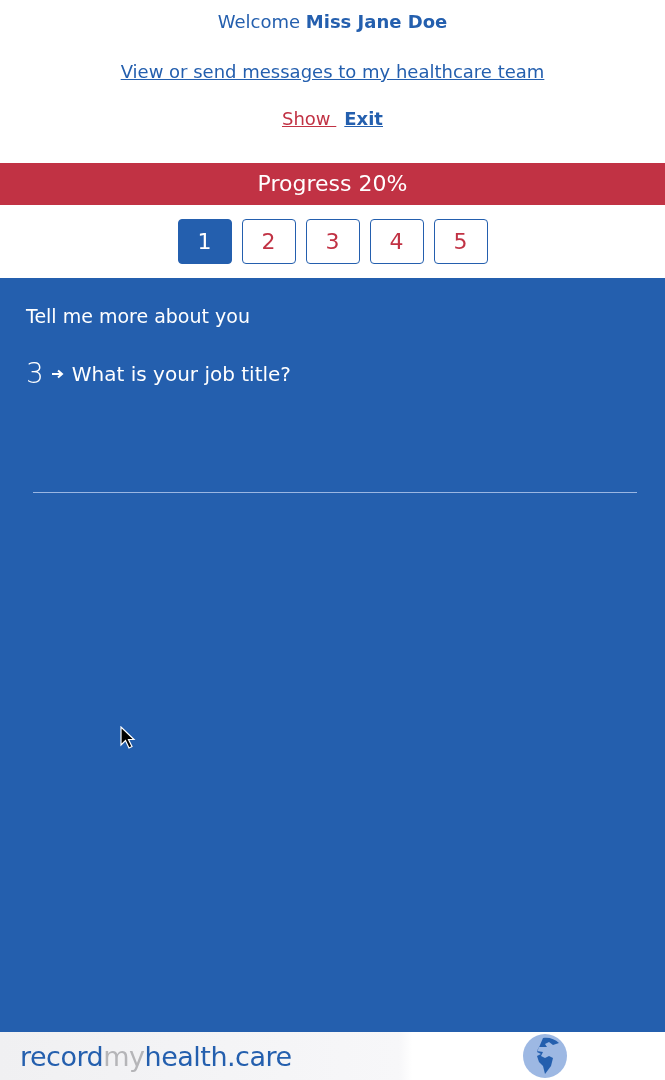 The width and height of the screenshot is (665, 1080). What do you see at coordinates (460, 241) in the screenshot?
I see `page-button: 5` at bounding box center [460, 241].